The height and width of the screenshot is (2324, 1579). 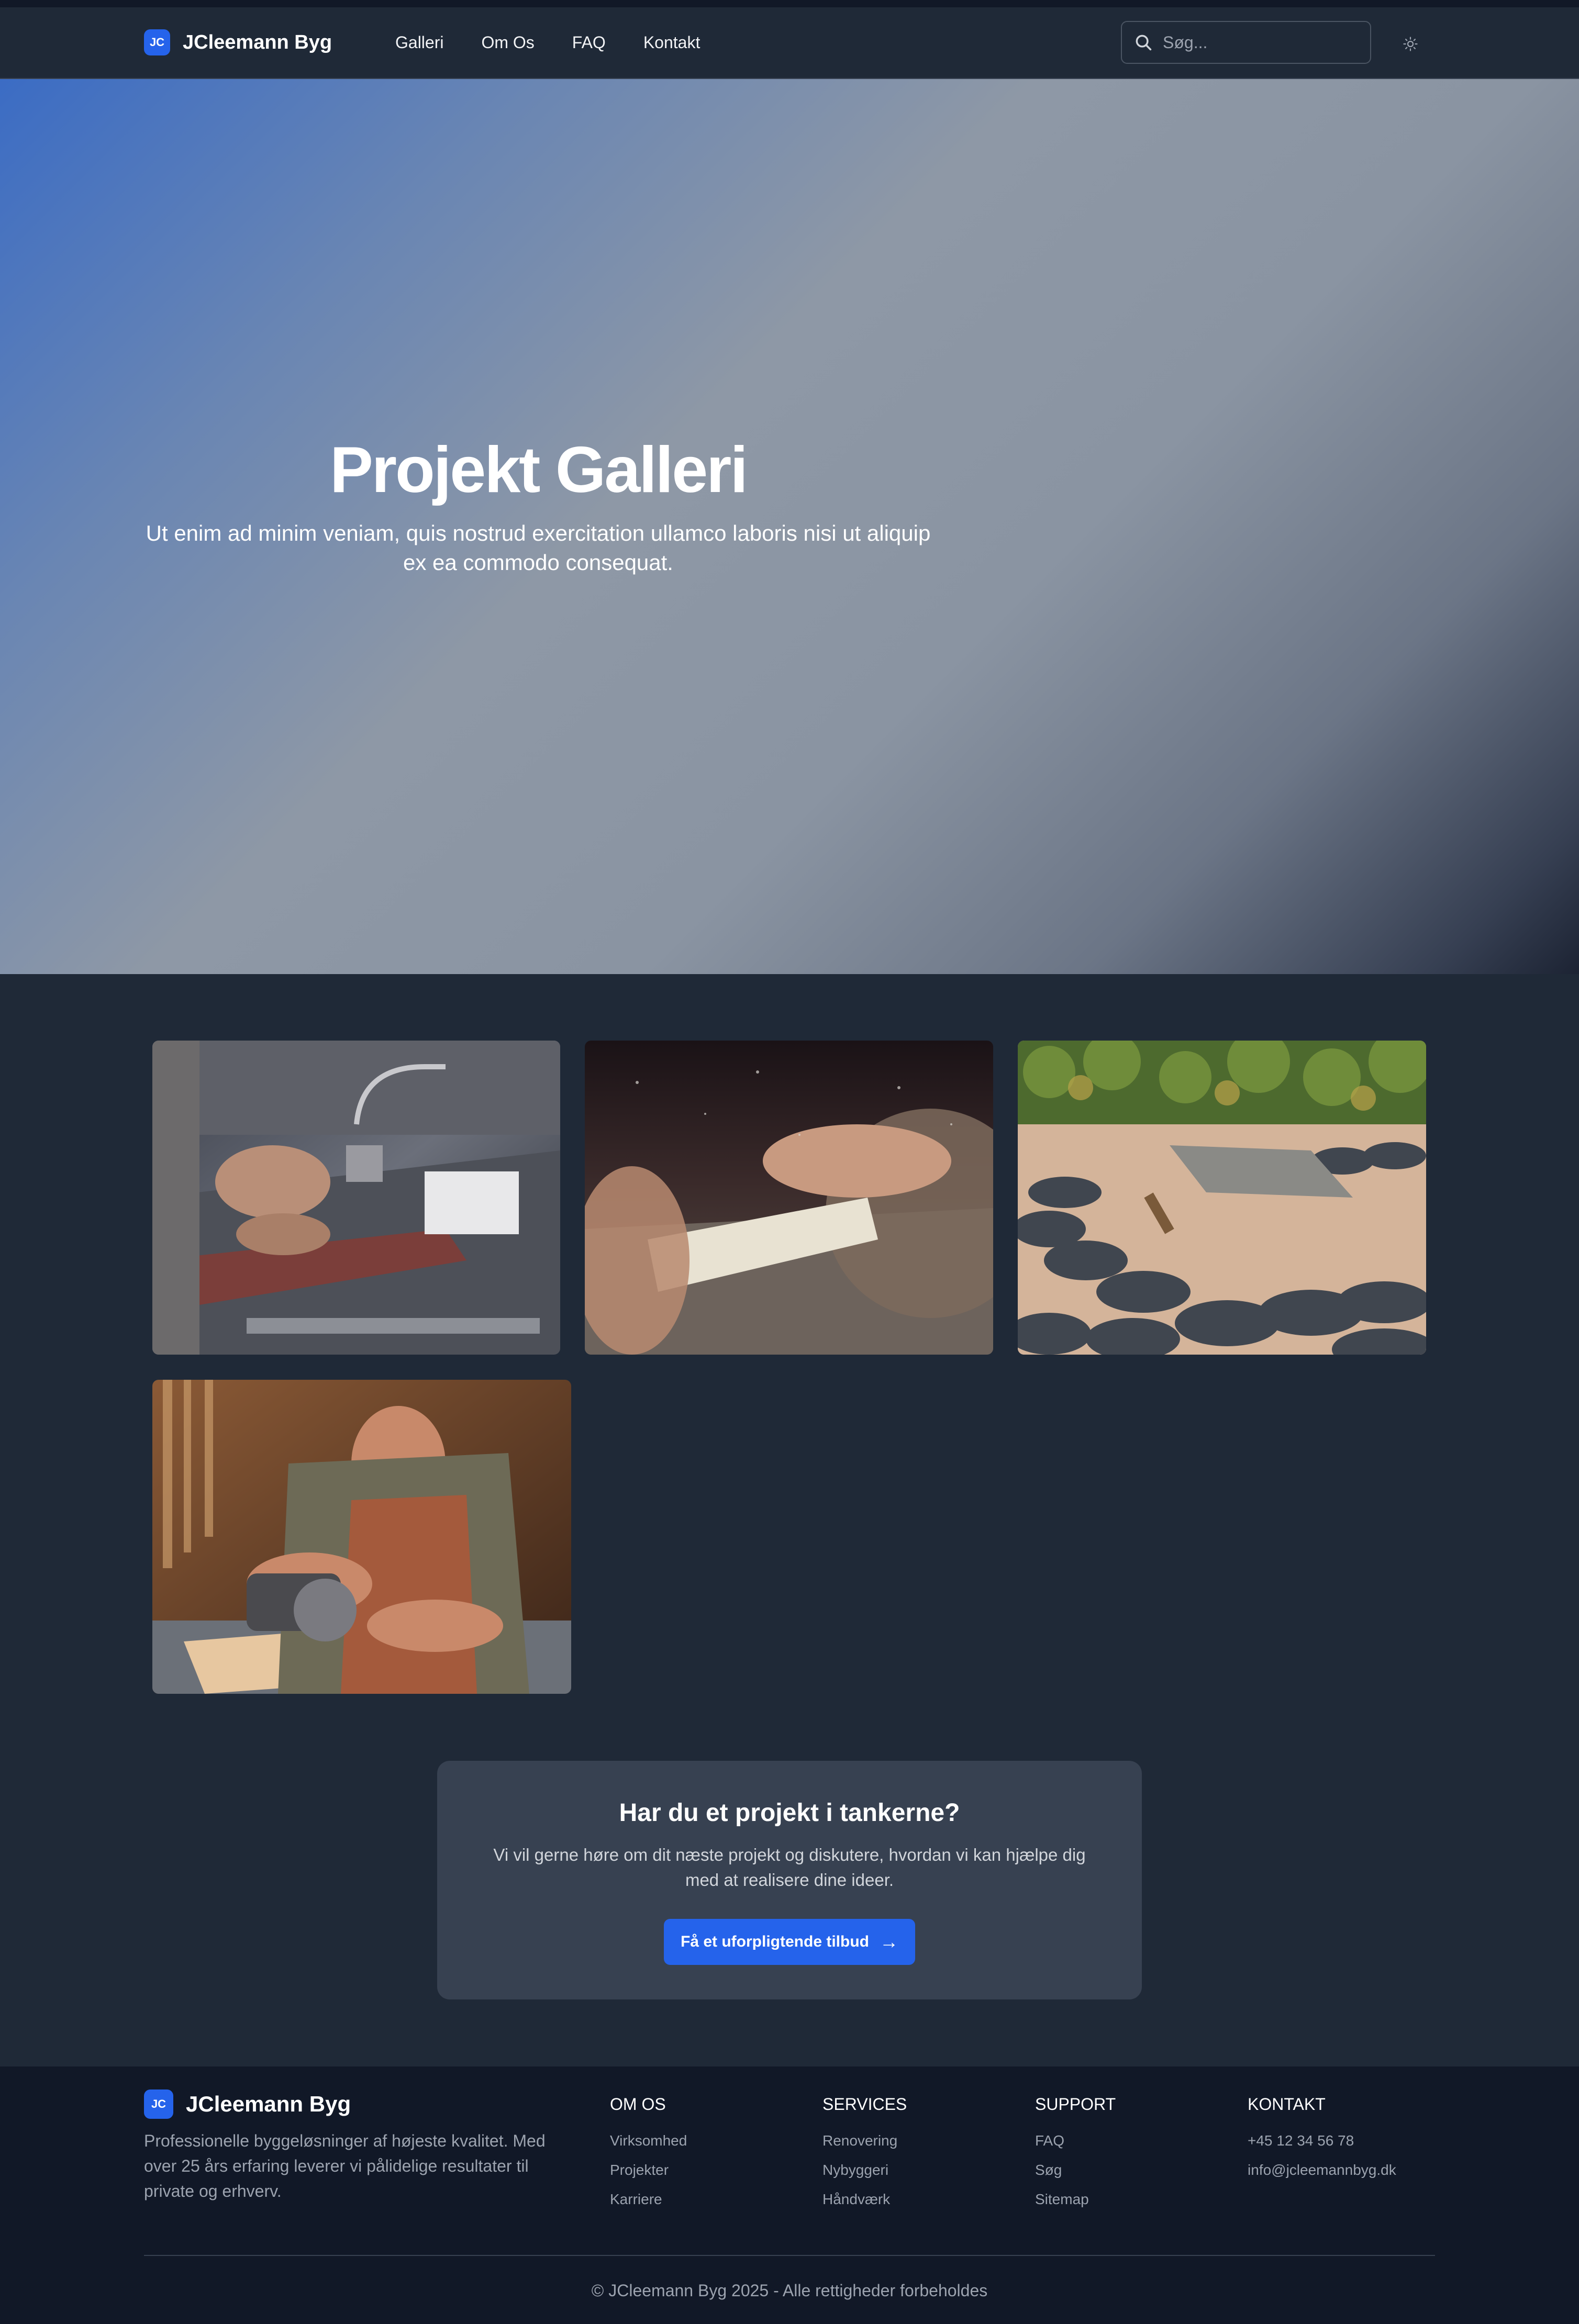 What do you see at coordinates (638, 2104) in the screenshot?
I see `footer-column-title: OM OS` at bounding box center [638, 2104].